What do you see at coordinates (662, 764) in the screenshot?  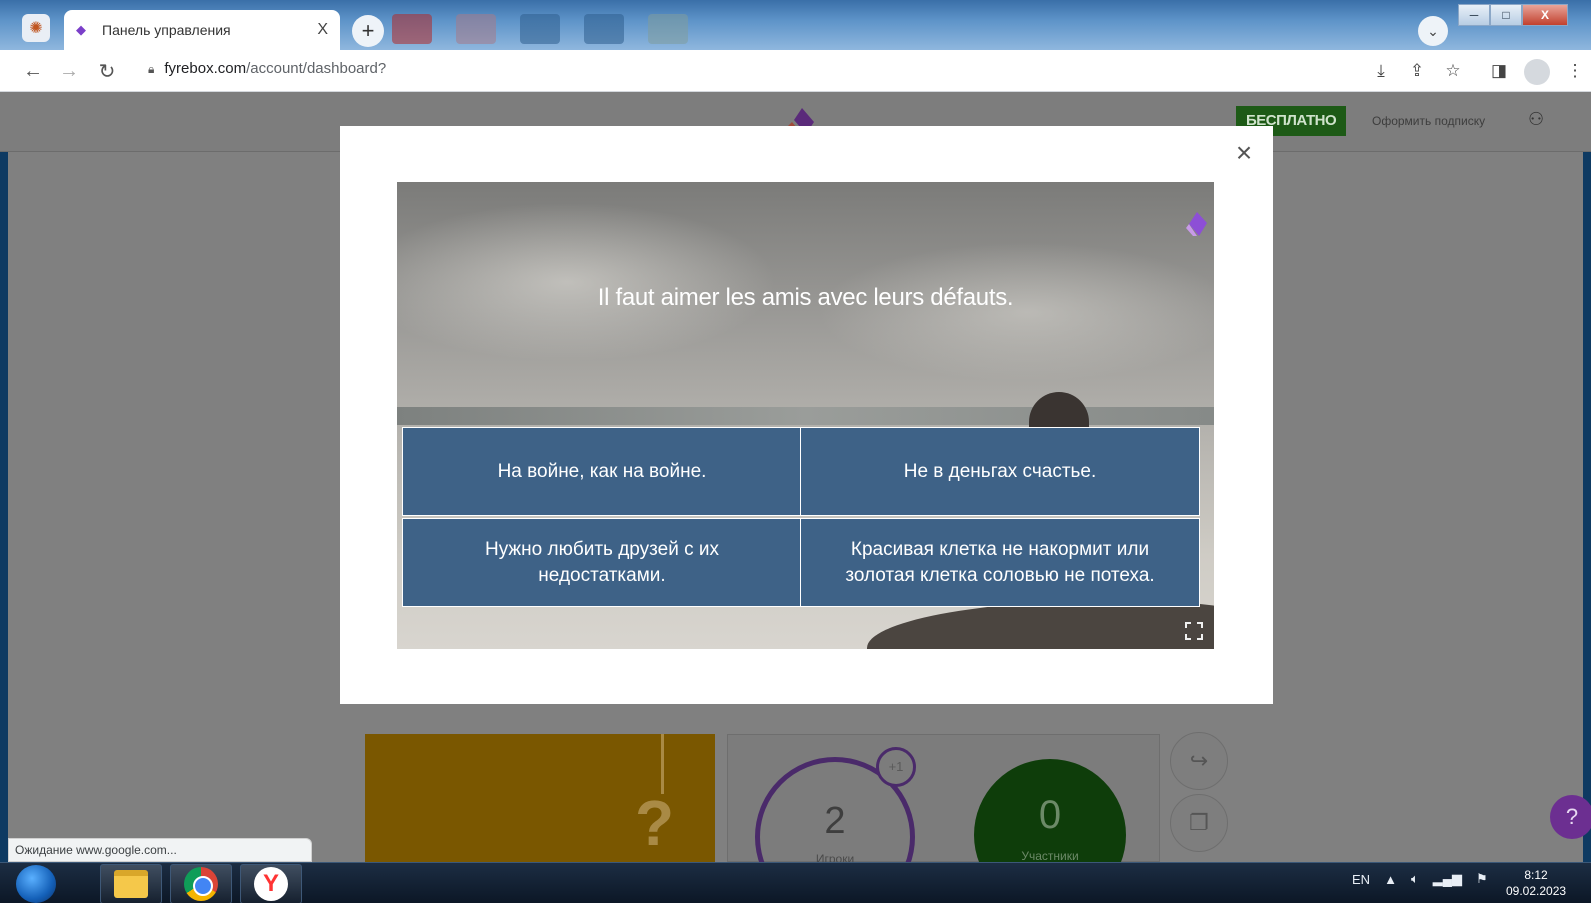 I see `hanging-line` at bounding box center [662, 764].